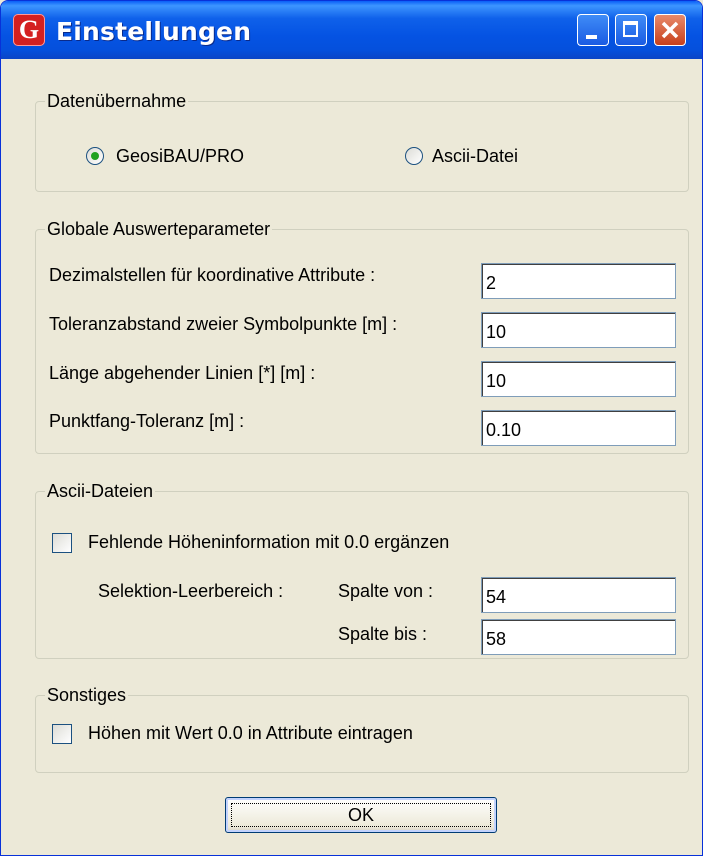  What do you see at coordinates (574, 381) in the screenshot?
I see `line-length-input` at bounding box center [574, 381].